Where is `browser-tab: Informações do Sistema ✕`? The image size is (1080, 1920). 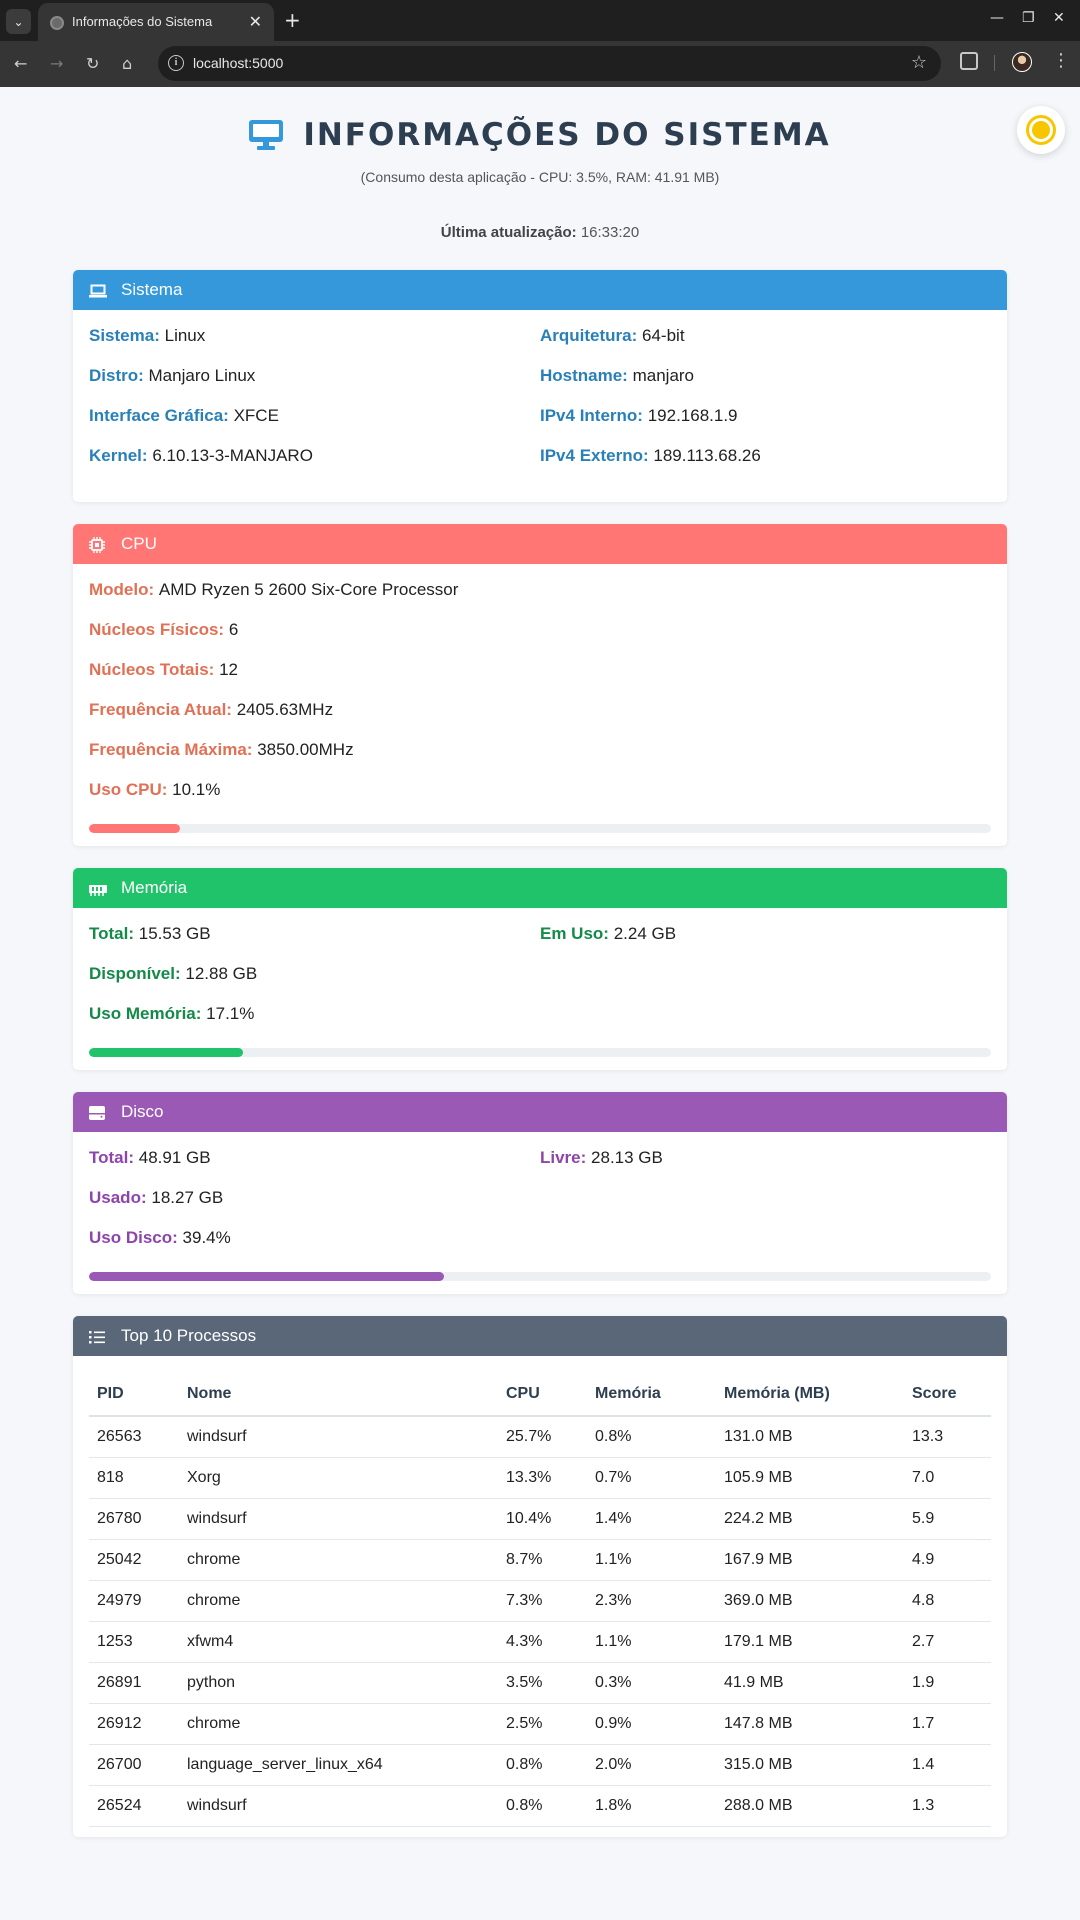
browser-tab: Informações do Sistema ✕ is located at coordinates (156, 22).